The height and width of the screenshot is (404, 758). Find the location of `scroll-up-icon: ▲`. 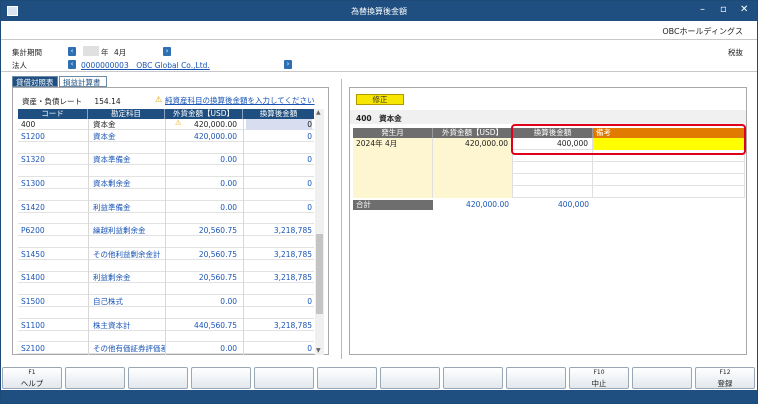

scroll-up-icon: ▲ is located at coordinates (318, 112).